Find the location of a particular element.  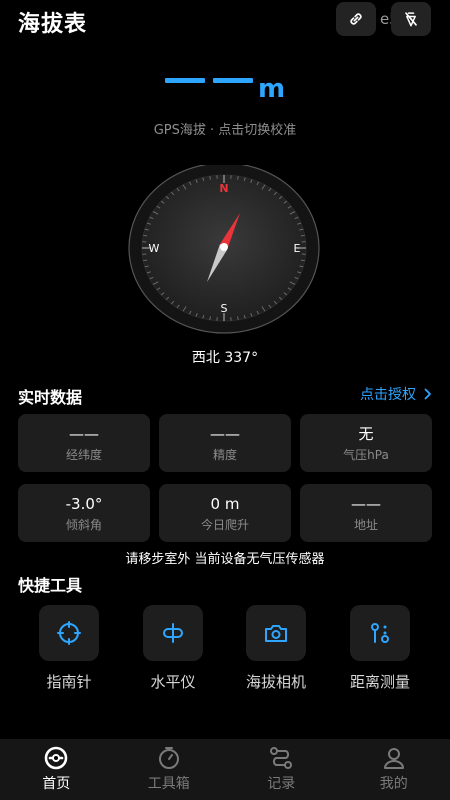

altitude-unit: m is located at coordinates (272, 89).